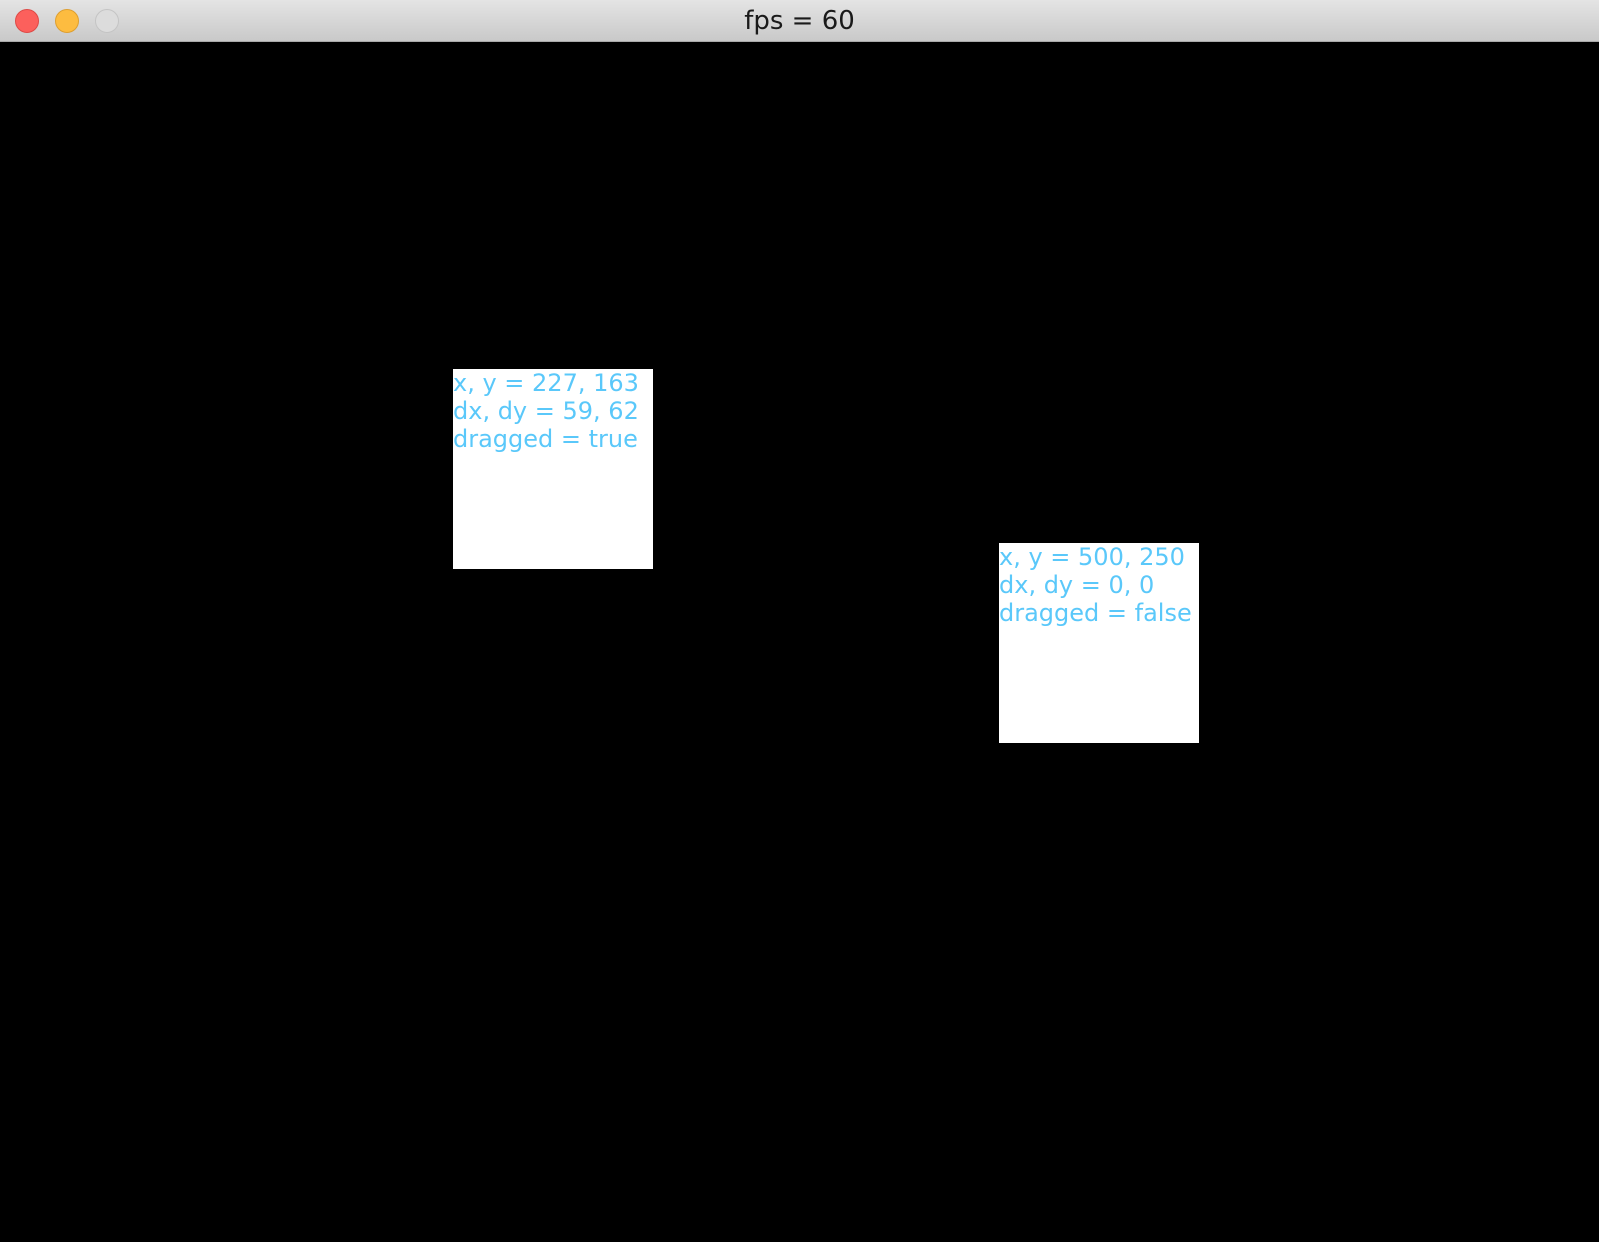 The height and width of the screenshot is (1242, 1599). What do you see at coordinates (545, 439) in the screenshot?
I see `dragged-readout: dragged = true` at bounding box center [545, 439].